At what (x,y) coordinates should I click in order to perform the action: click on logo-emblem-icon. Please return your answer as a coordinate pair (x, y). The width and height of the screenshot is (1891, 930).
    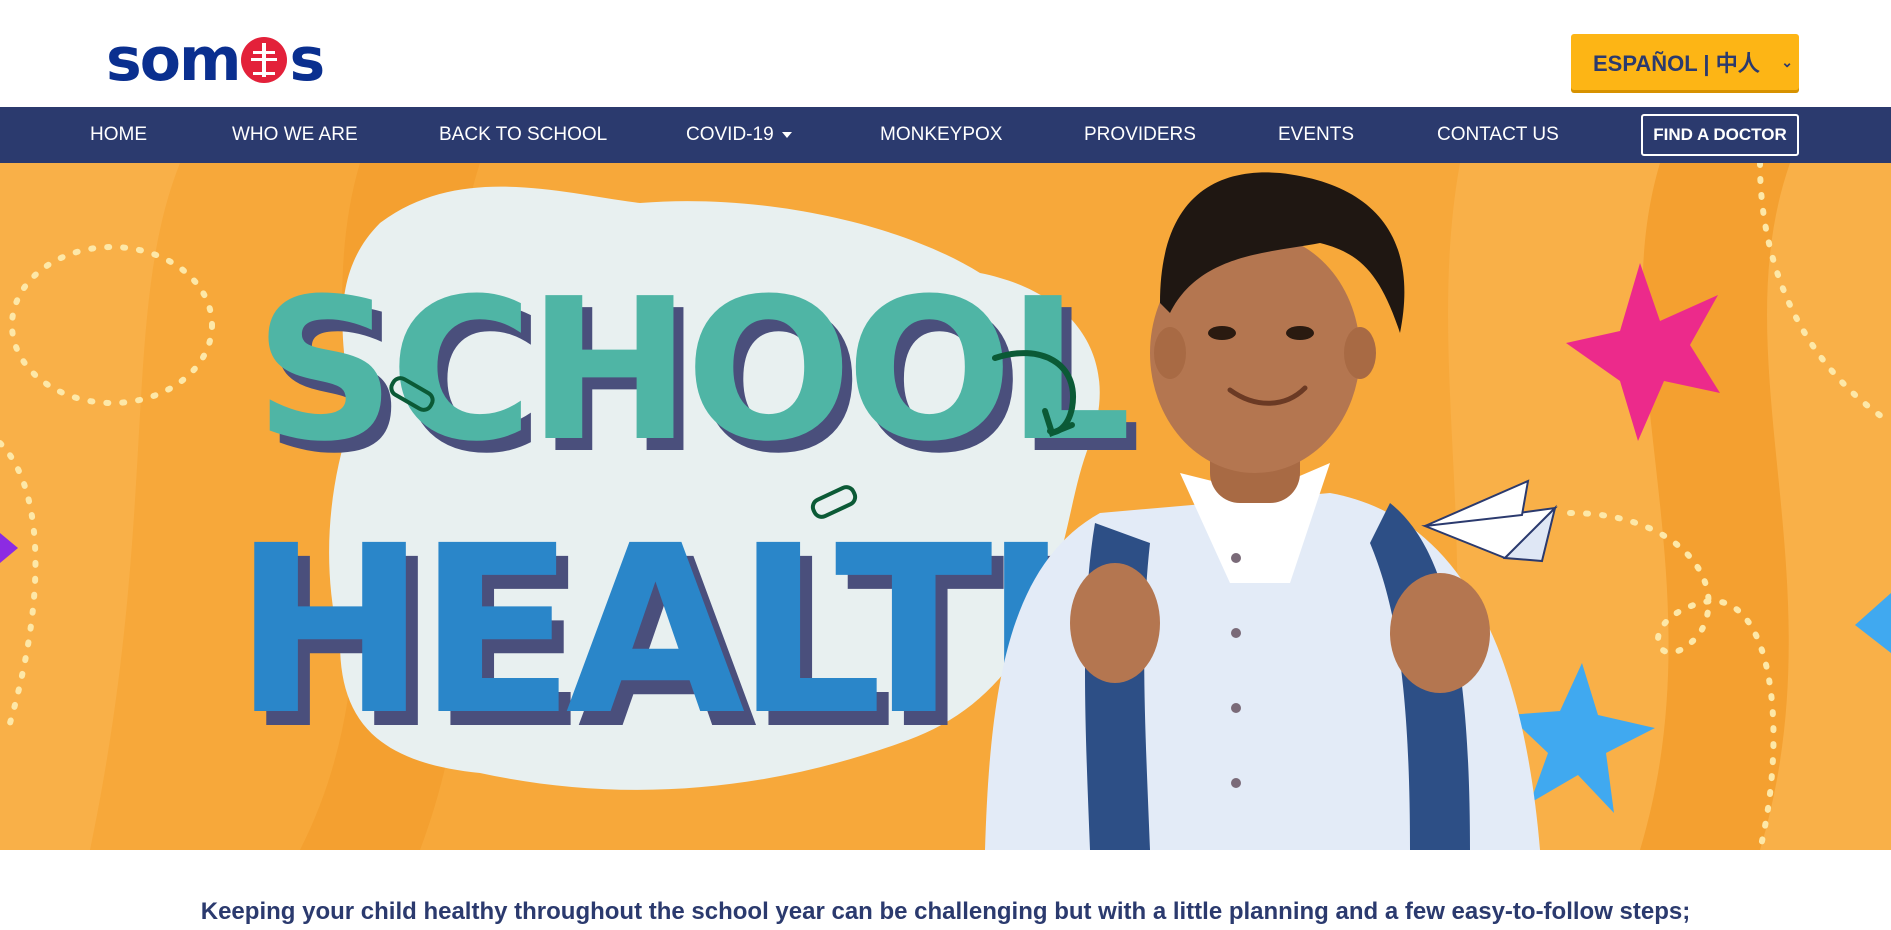
    Looking at the image, I should click on (264, 60).